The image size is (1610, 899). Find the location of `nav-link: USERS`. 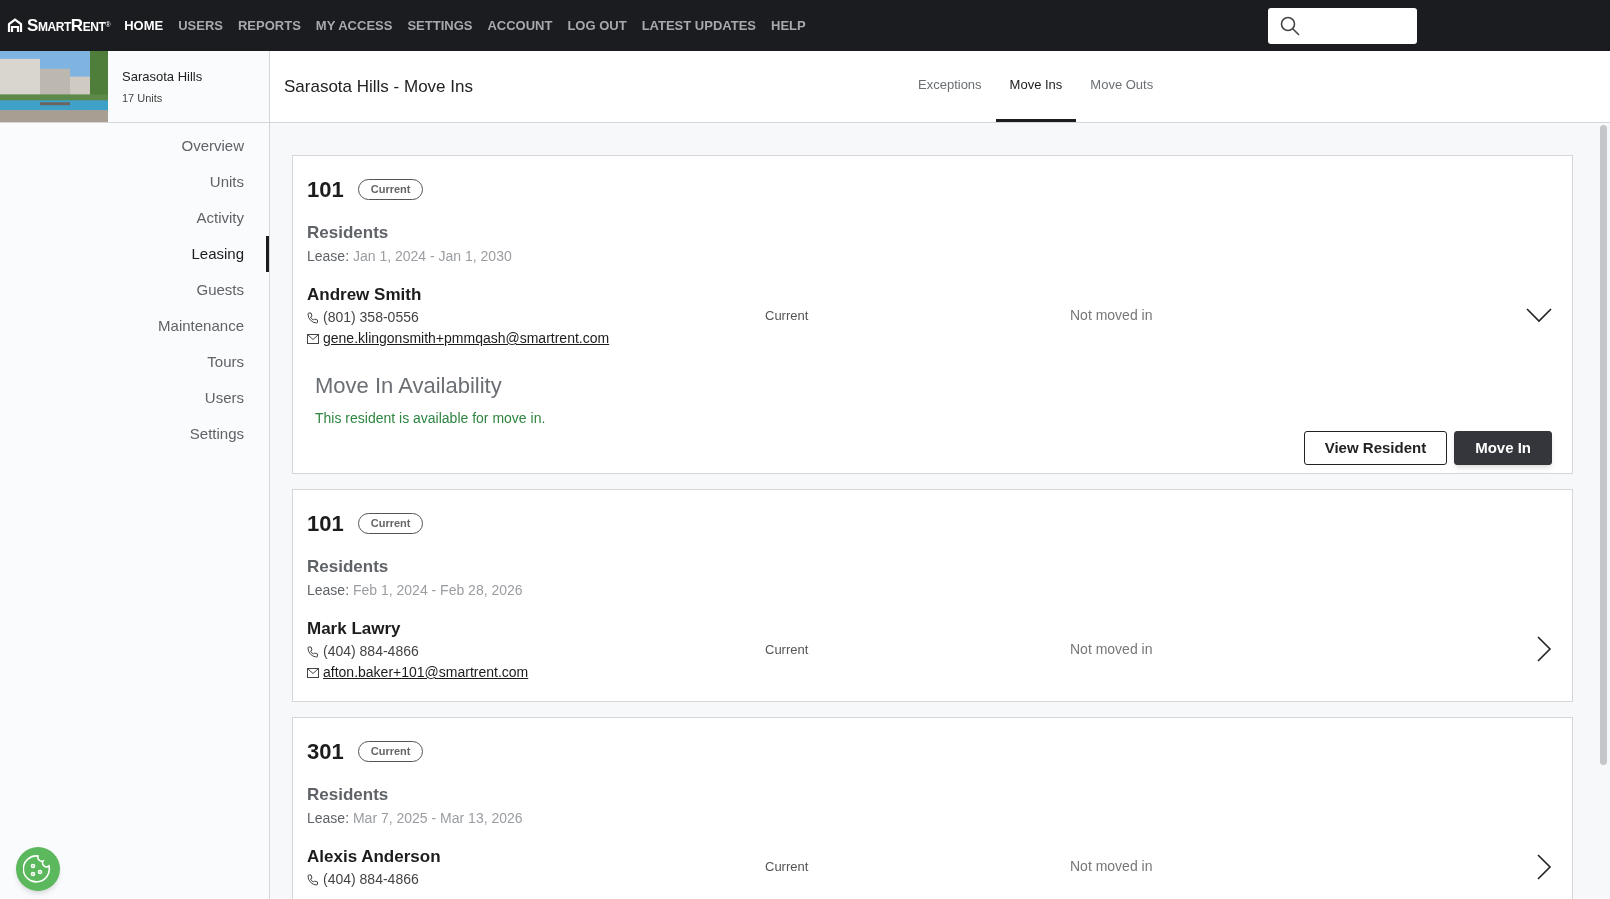

nav-link: USERS is located at coordinates (200, 25).